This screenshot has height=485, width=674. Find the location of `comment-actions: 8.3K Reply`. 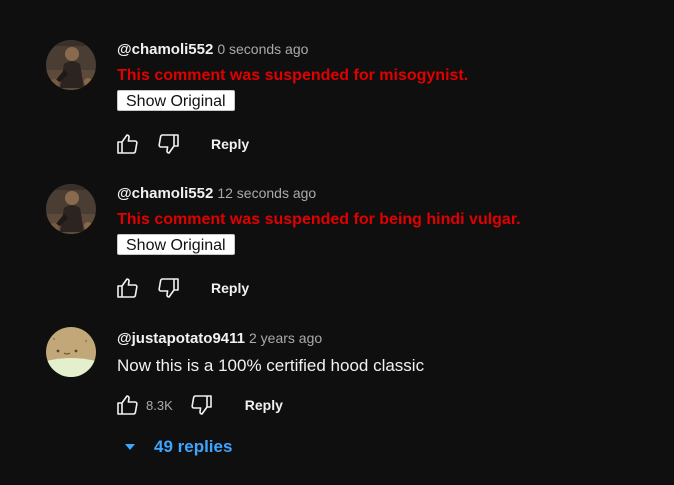

comment-actions: 8.3K Reply is located at coordinates (199, 405).